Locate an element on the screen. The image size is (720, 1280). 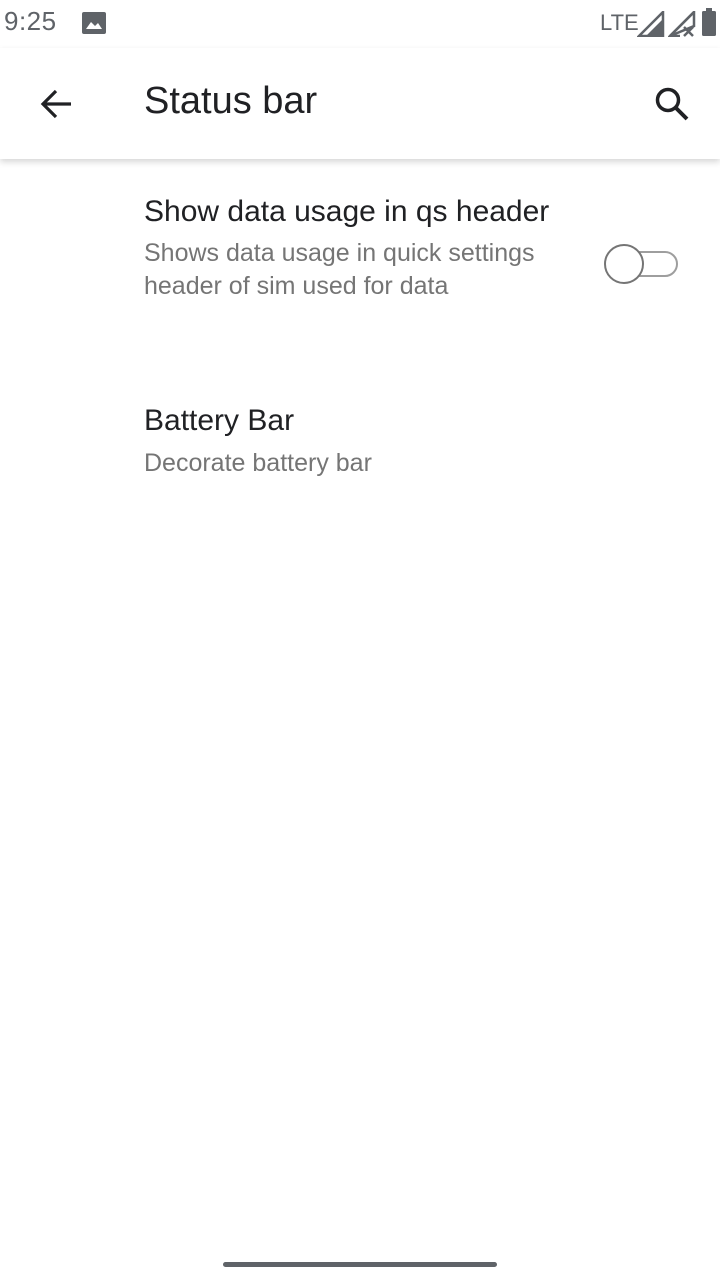
battery-icon is located at coordinates (709, 22).